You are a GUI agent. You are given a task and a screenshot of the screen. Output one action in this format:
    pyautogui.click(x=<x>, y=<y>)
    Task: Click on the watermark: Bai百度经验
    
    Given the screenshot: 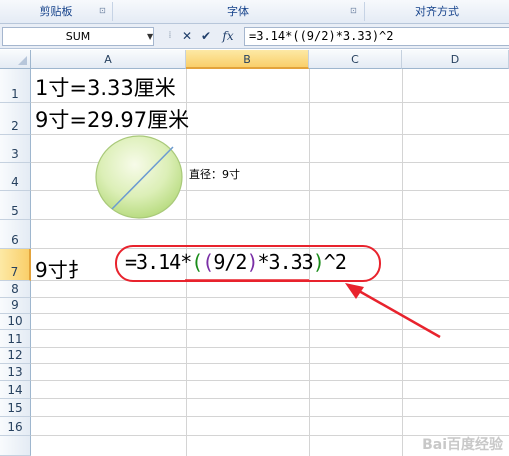 What is the action you would take?
    pyautogui.click(x=462, y=445)
    